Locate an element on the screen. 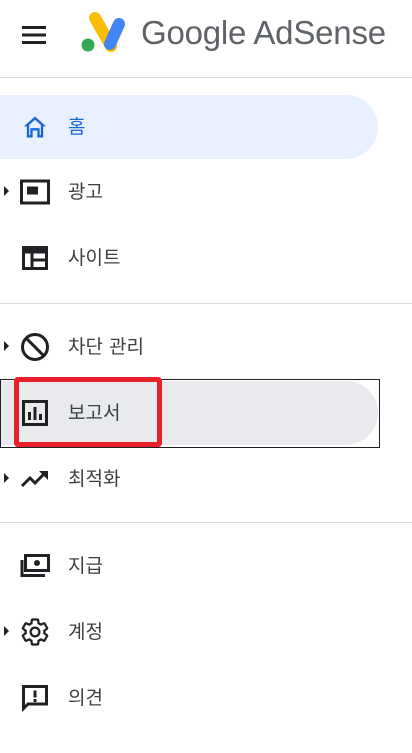  nav-item-label: 계정 is located at coordinates (85, 632).